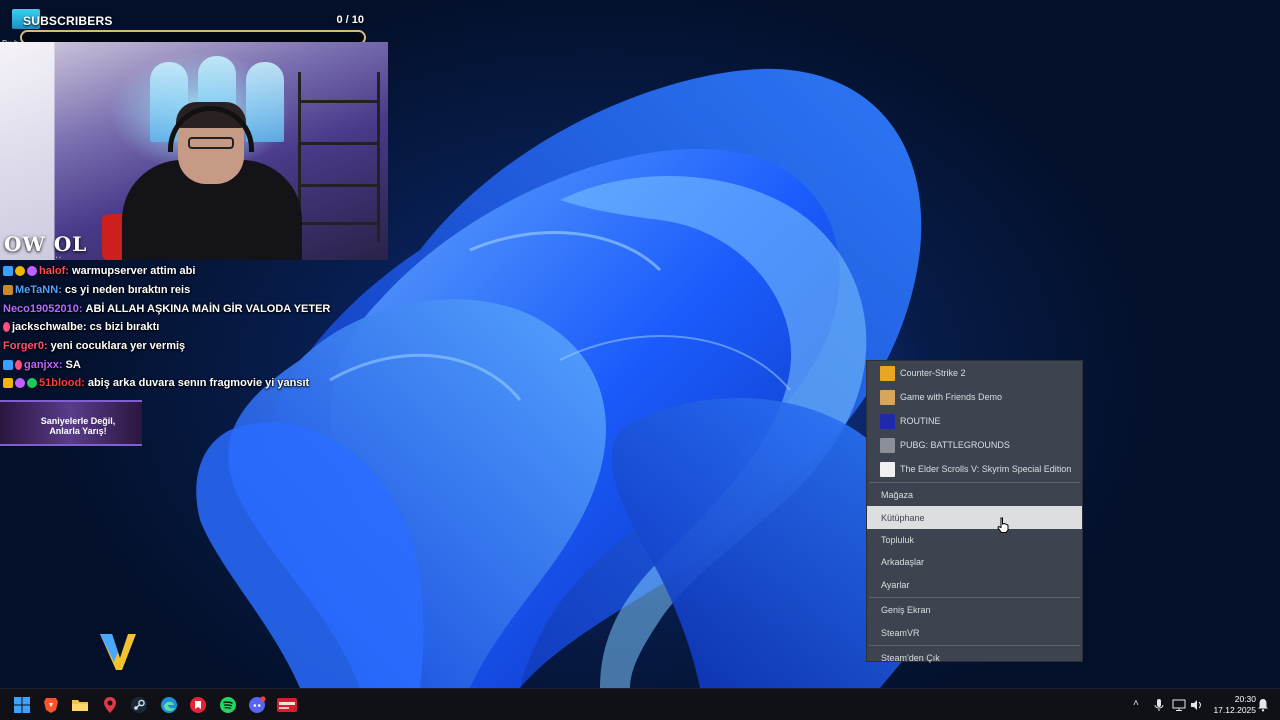  Describe the element at coordinates (1245, 699) in the screenshot. I see `clock-time: 20:30` at that location.